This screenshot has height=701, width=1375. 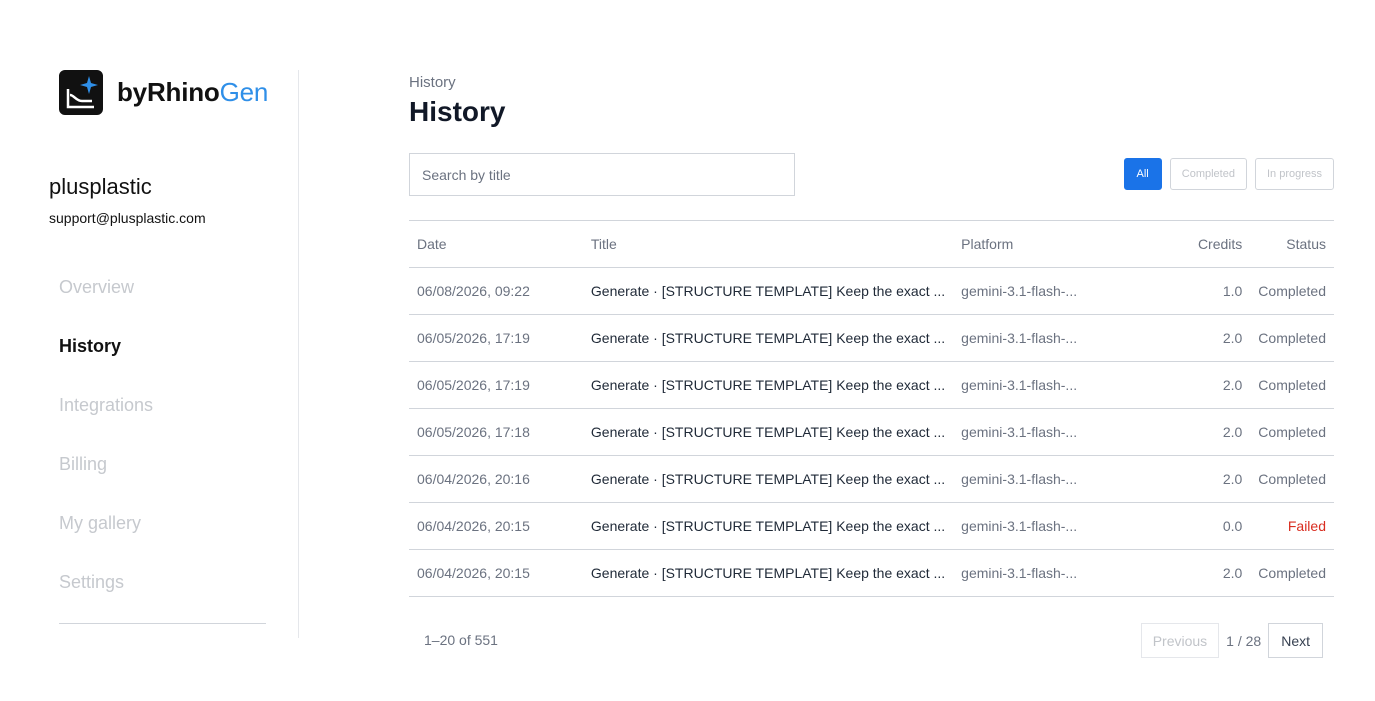 I want to click on sidebar-divider, so click(x=298, y=354).